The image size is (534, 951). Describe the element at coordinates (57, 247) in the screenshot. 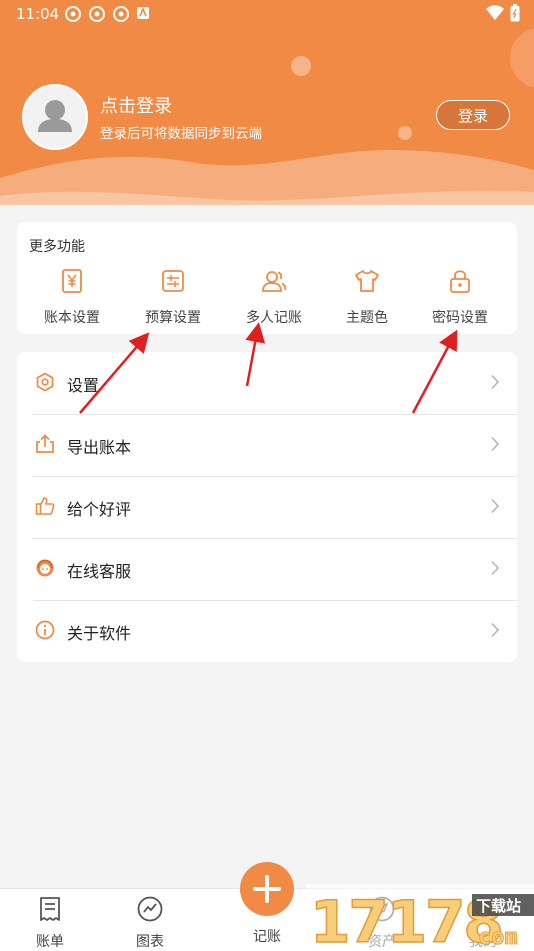

I see `more-features-title: 更多功能` at that location.